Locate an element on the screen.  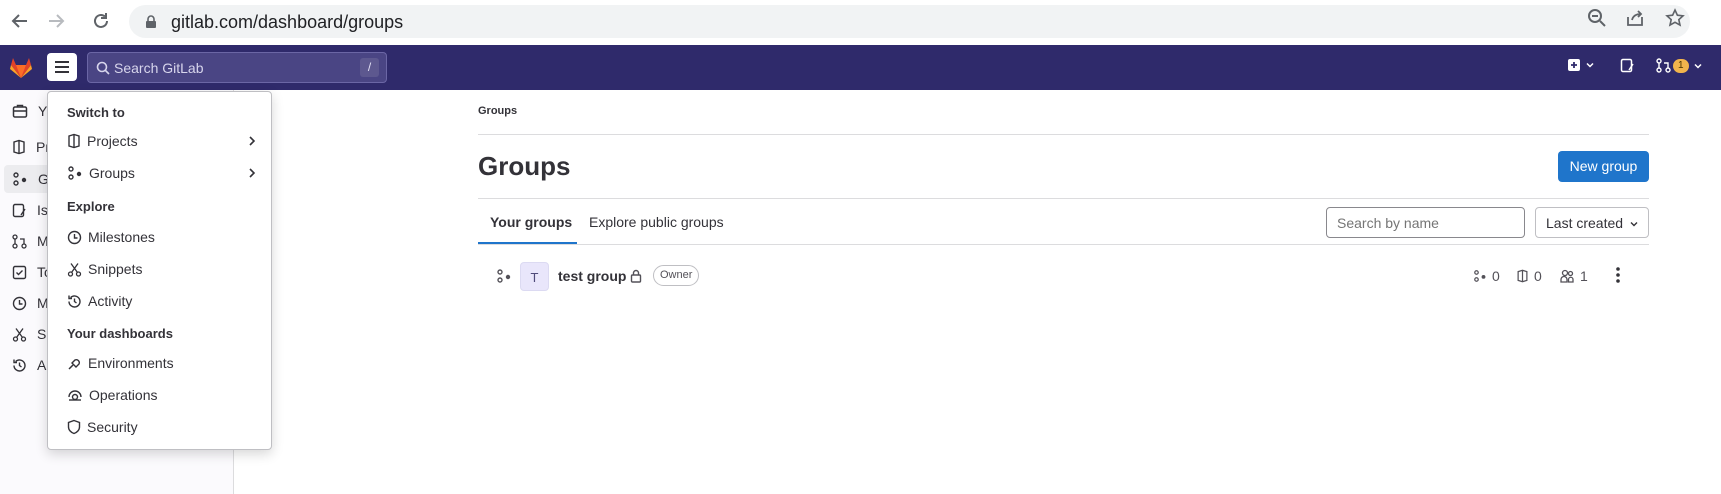
breadcrumb: Groups is located at coordinates (497, 111).